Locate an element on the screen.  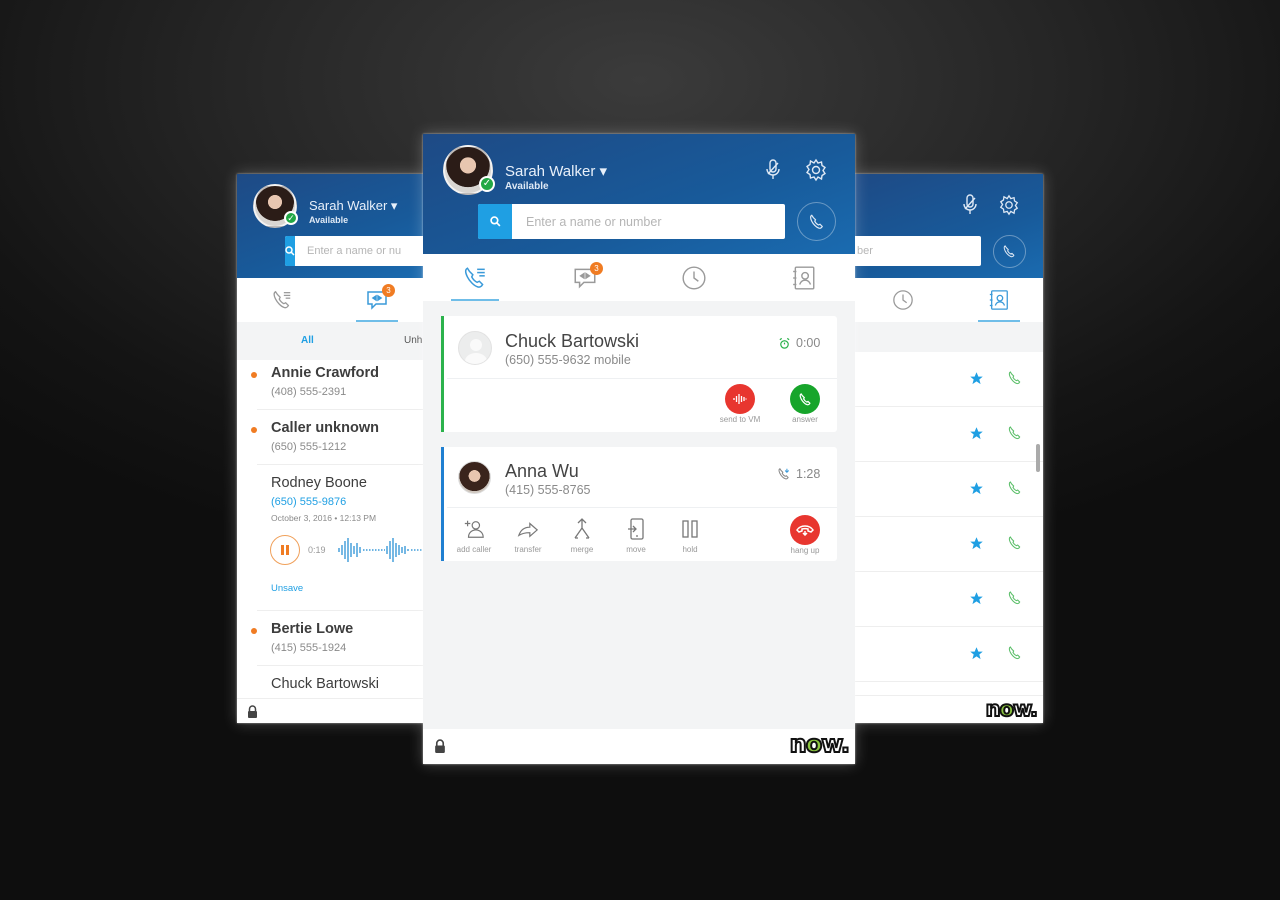
add-caller-button: add caller is located at coordinates (474, 535).